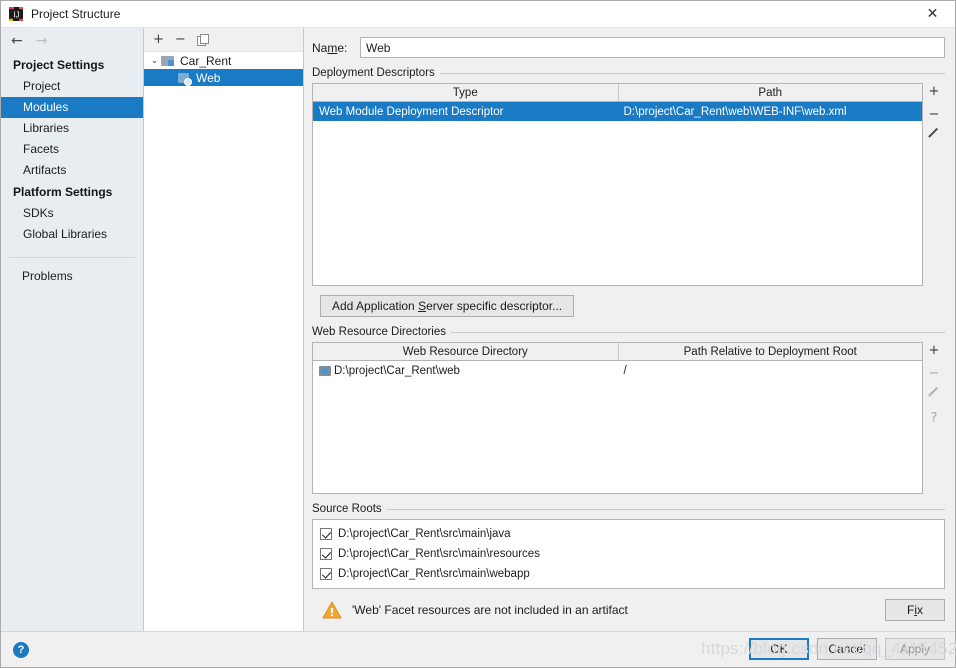  Describe the element at coordinates (63, 192) in the screenshot. I see `sidebar-group-platform-settings: Platform Settings` at that location.